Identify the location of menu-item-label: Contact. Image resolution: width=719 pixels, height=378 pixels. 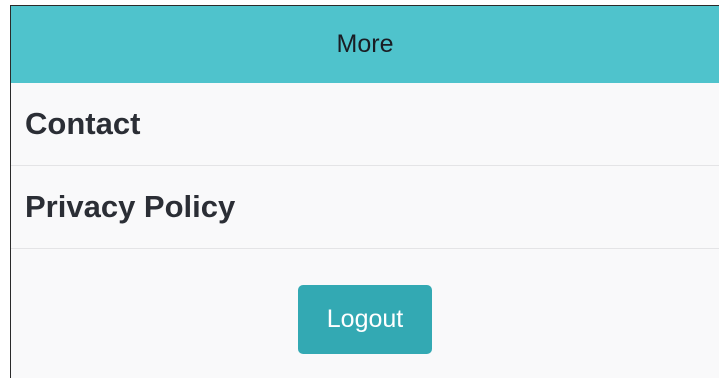
(83, 123).